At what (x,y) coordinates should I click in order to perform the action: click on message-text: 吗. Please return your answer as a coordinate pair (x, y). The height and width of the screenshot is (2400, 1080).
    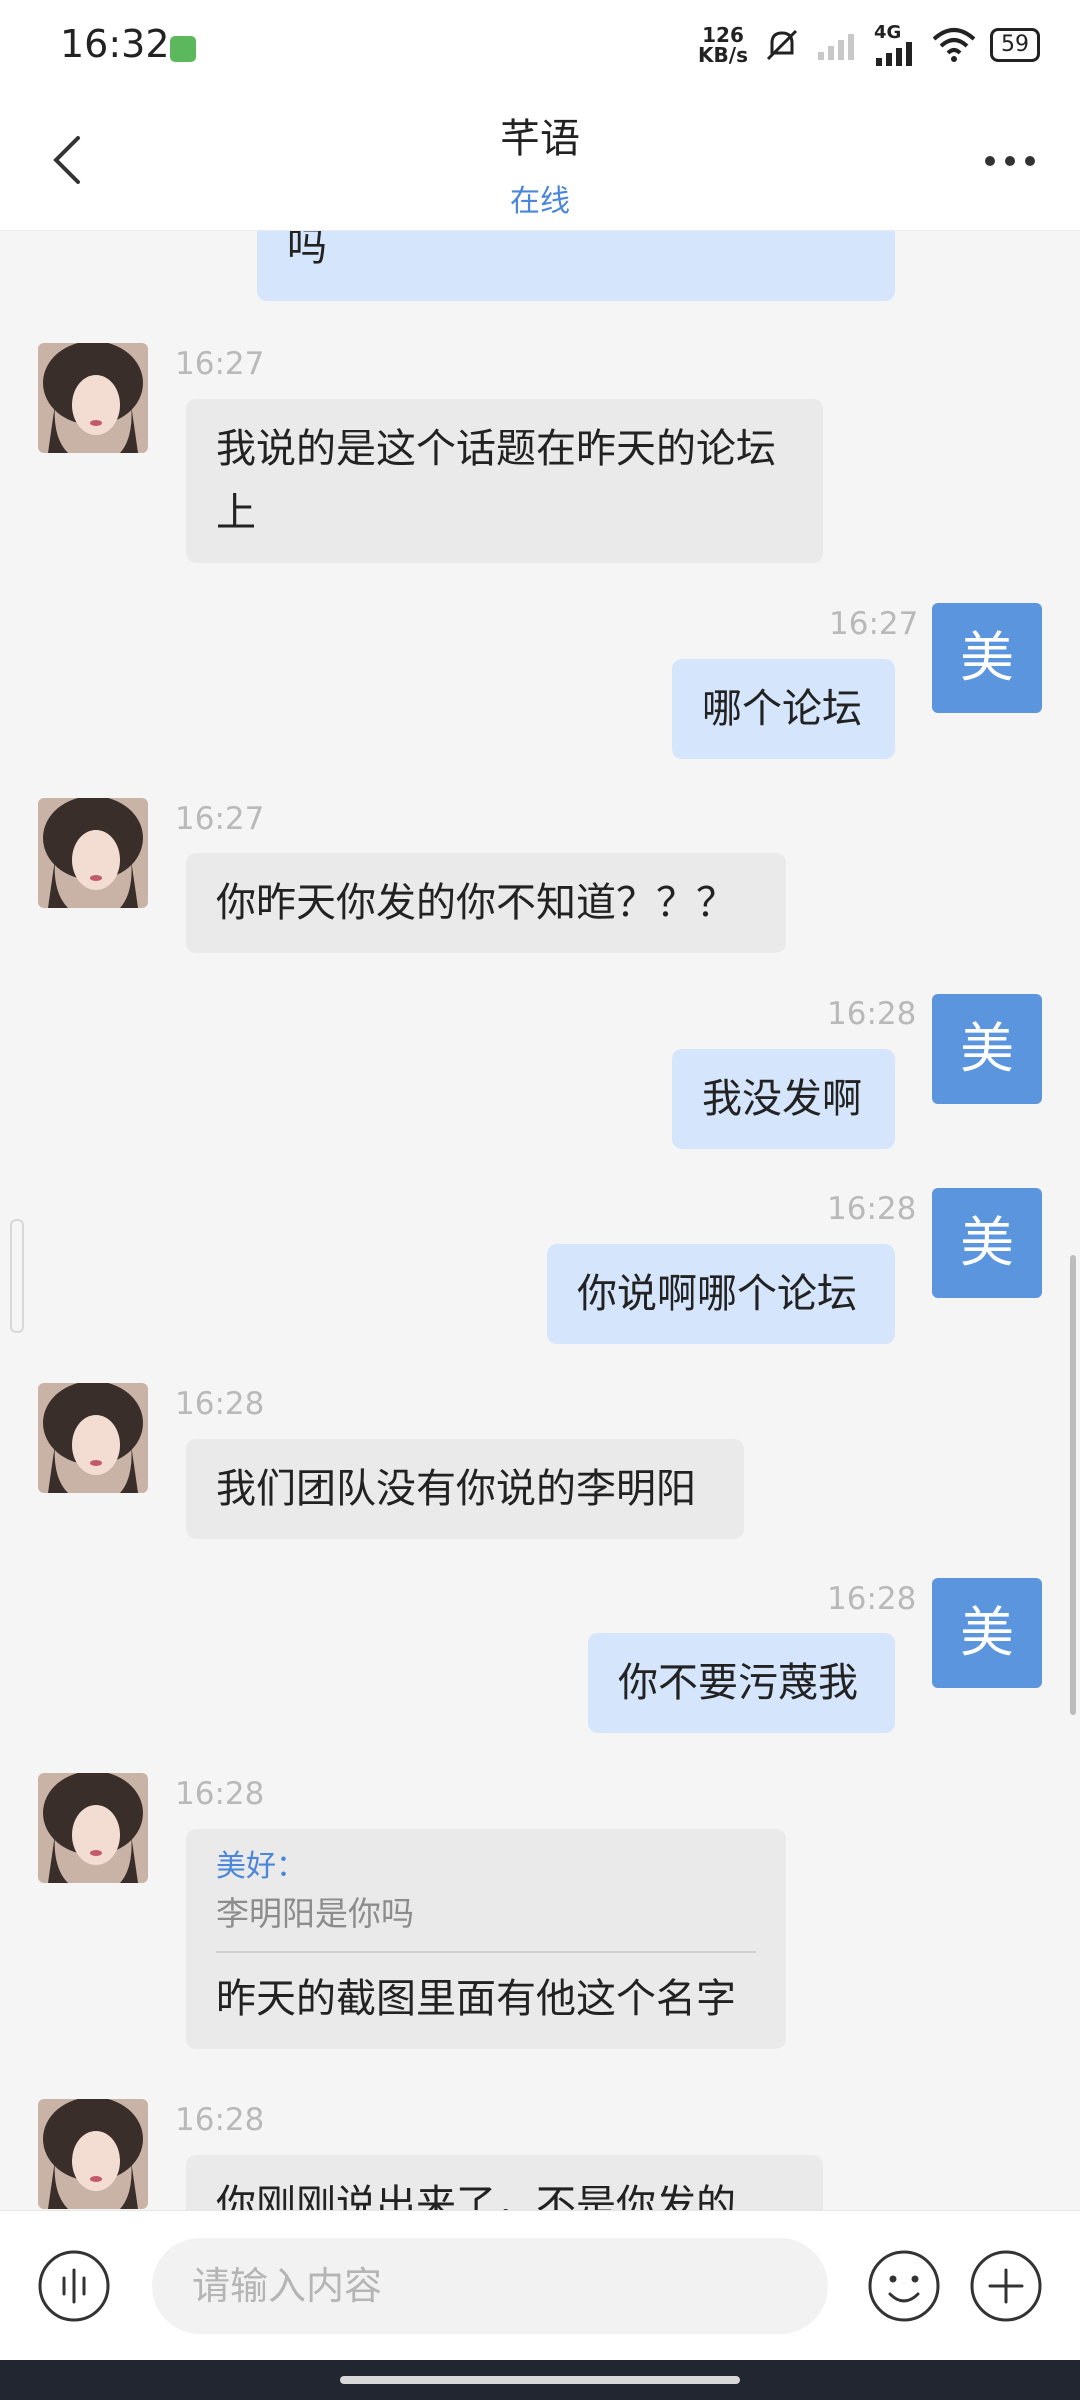
    Looking at the image, I should click on (307, 250).